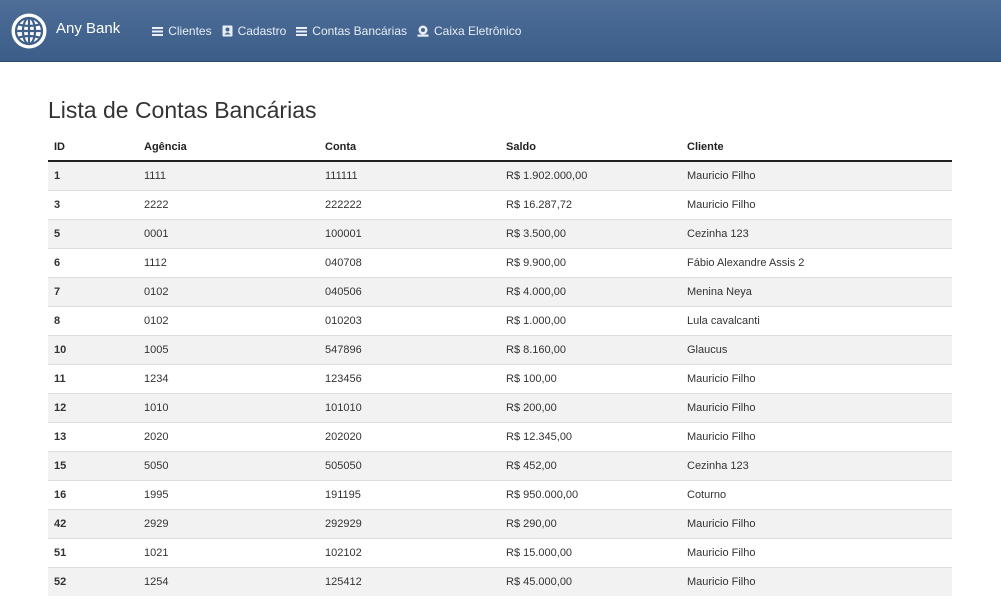 The image size is (1001, 597). What do you see at coordinates (409, 234) in the screenshot?
I see `cell-conta: 100001` at bounding box center [409, 234].